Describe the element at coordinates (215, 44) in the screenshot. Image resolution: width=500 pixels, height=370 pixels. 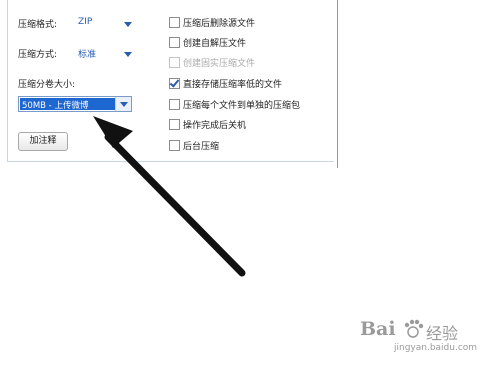
I see `option-label: 创建自解压文件` at that location.